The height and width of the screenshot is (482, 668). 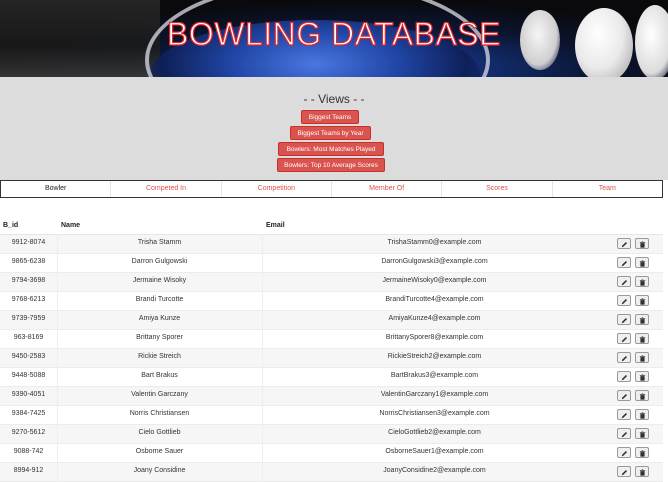 I want to click on cell-bid: 9390-4051, so click(x=28, y=394).